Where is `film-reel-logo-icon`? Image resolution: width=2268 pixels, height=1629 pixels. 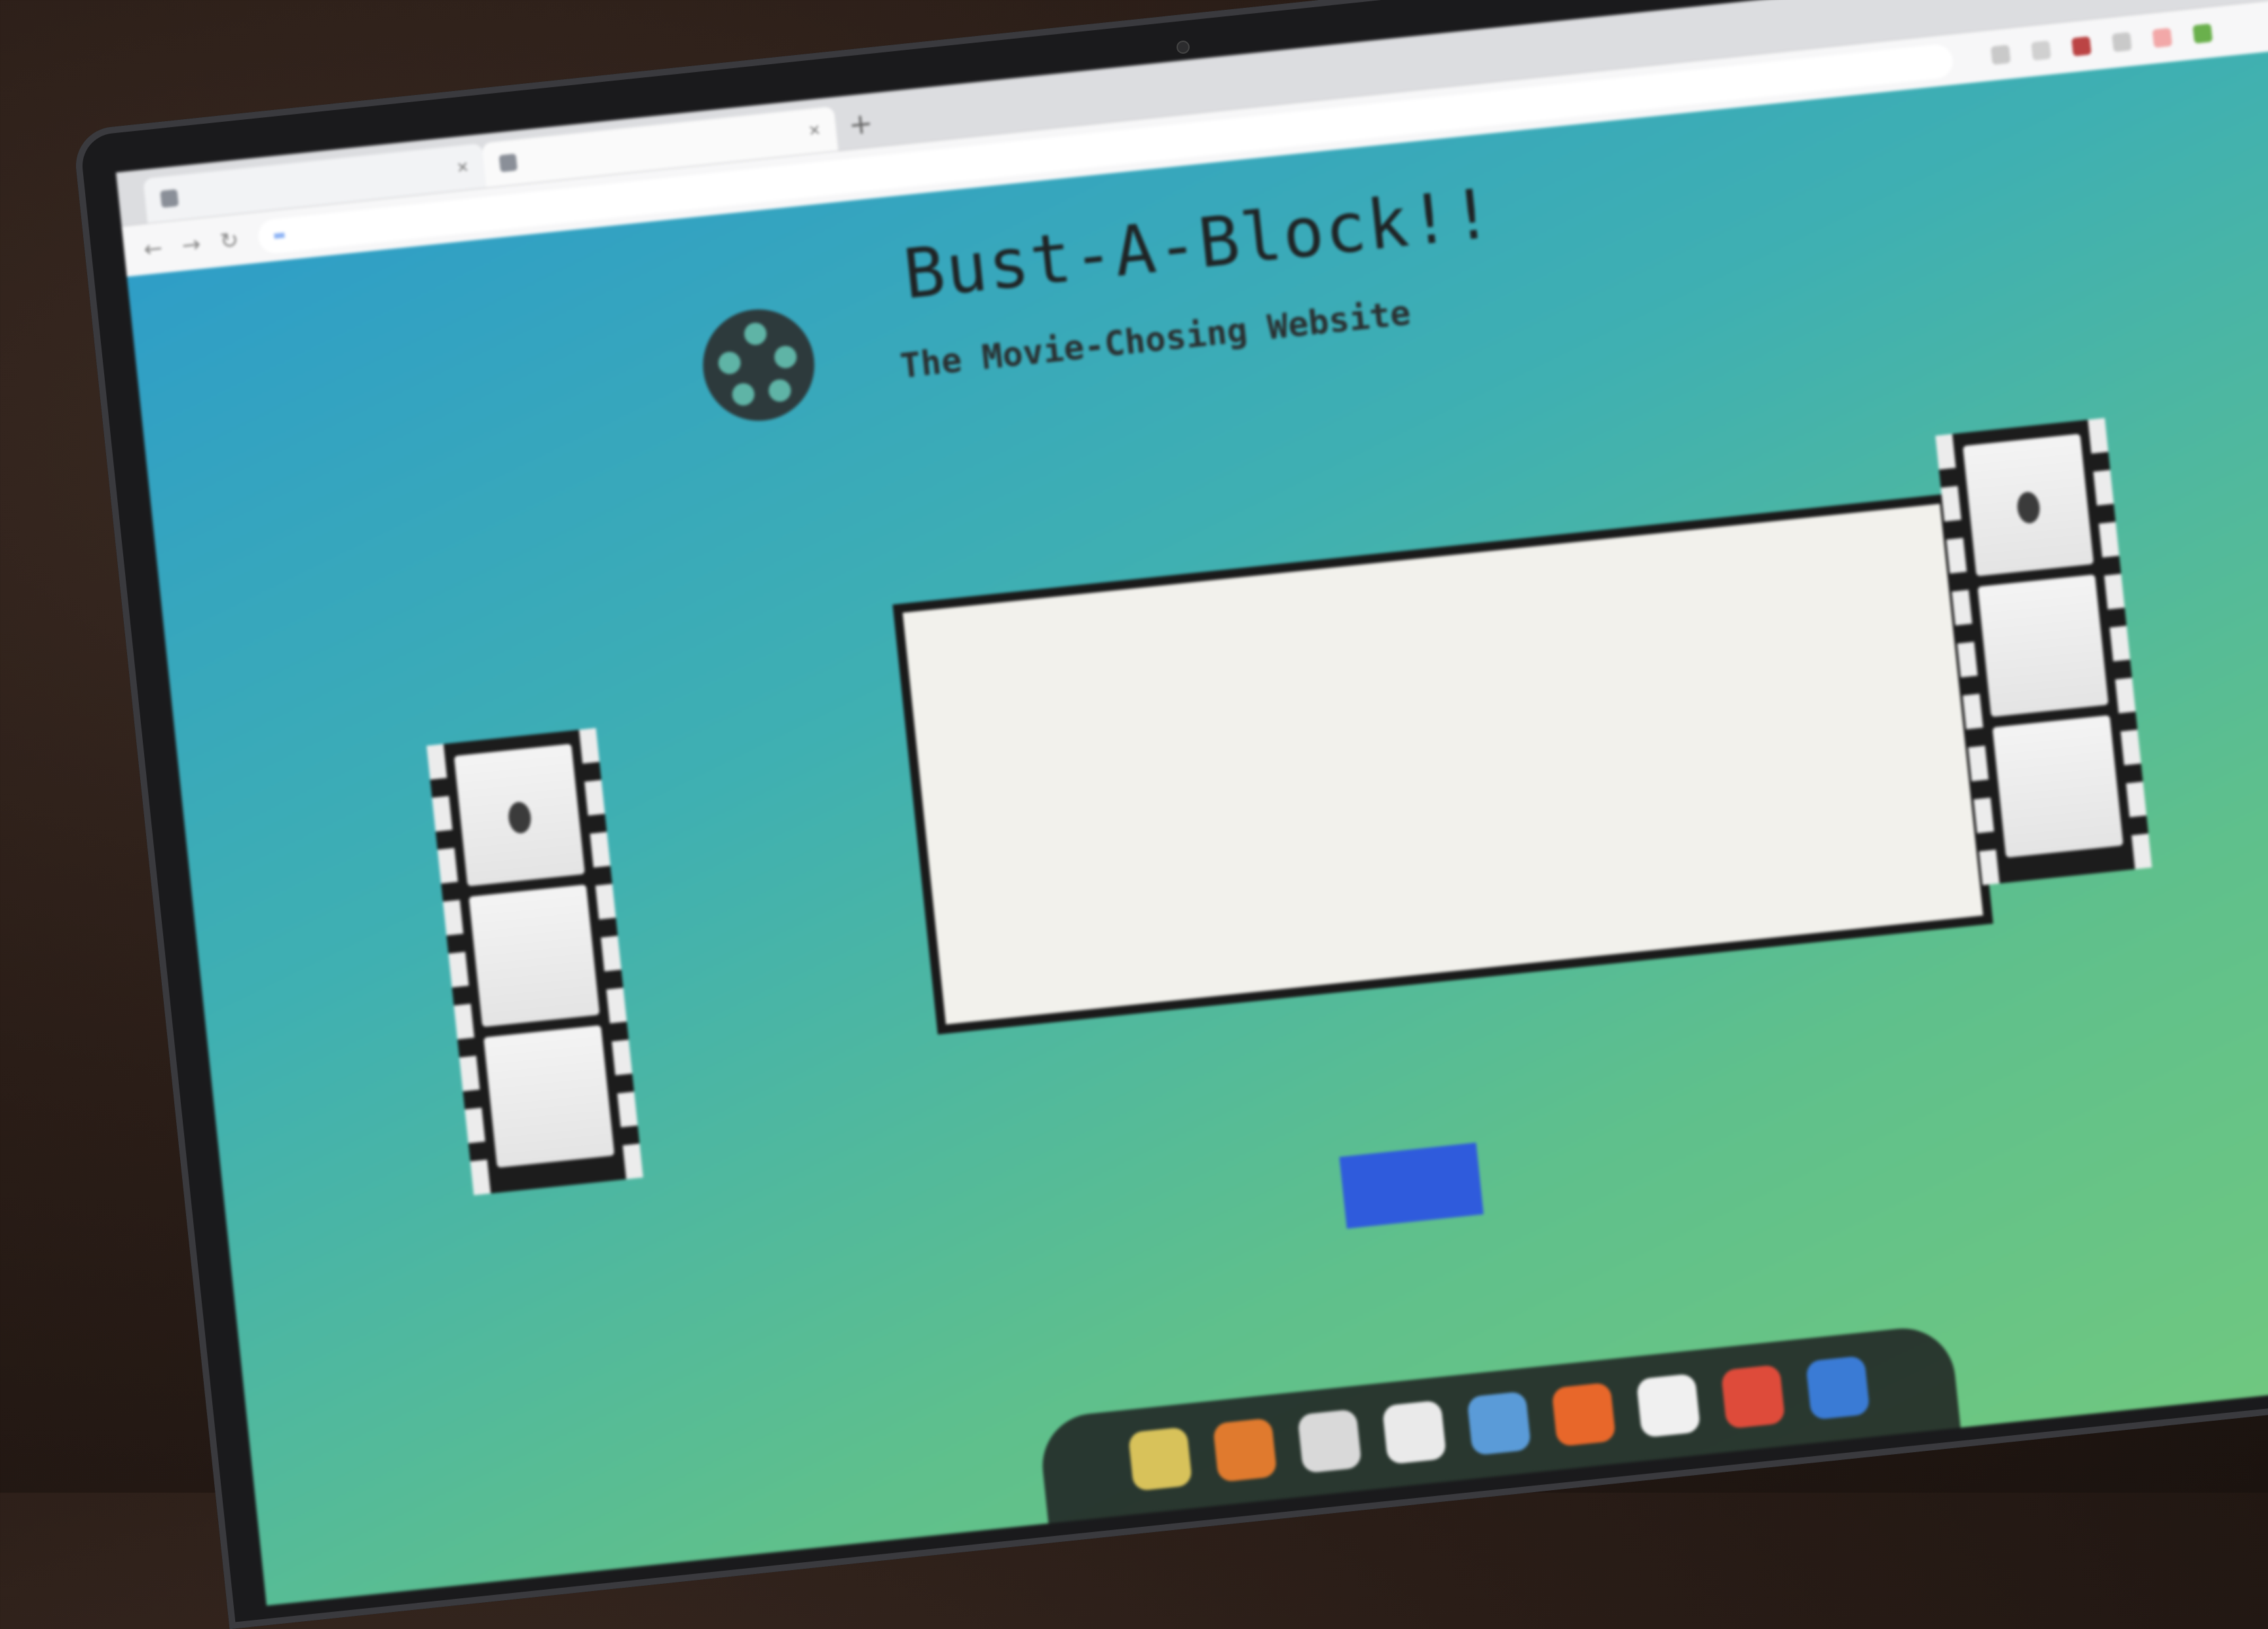
film-reel-logo-icon is located at coordinates (758, 365).